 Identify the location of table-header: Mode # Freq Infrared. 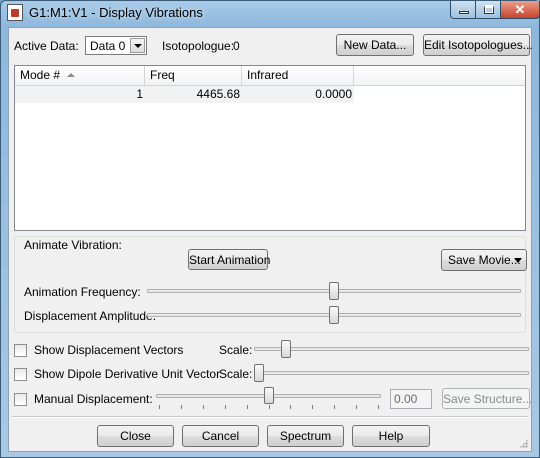
(270, 76).